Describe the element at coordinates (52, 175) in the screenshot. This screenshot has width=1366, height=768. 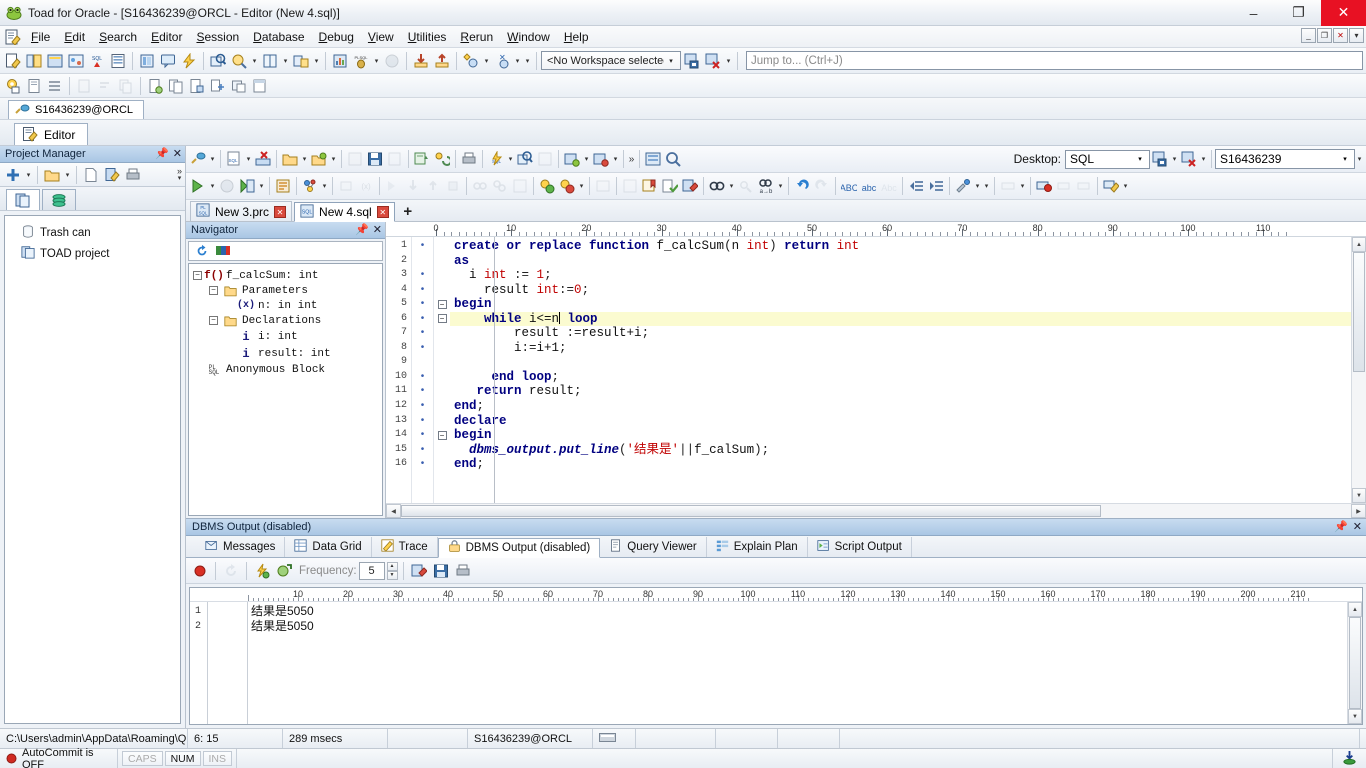
I see `open-folder-button` at that location.